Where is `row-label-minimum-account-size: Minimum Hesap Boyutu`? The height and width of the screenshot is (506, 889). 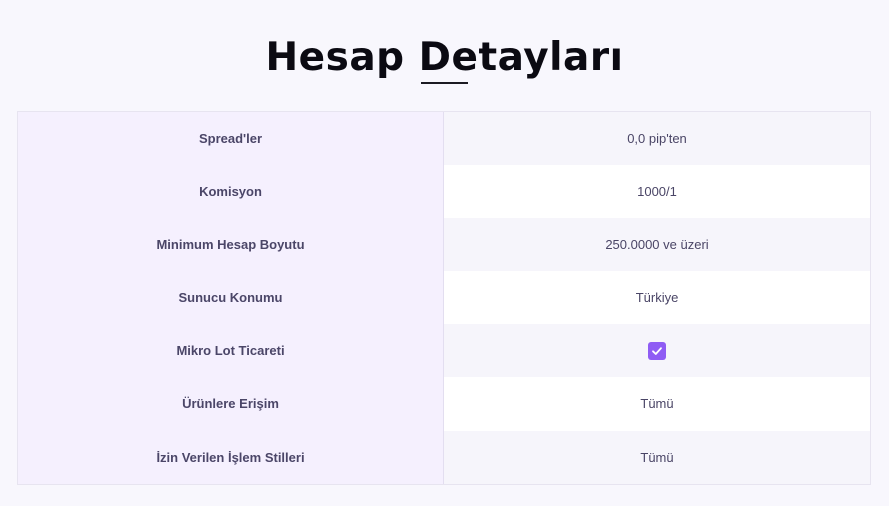 row-label-minimum-account-size: Minimum Hesap Boyutu is located at coordinates (230, 244).